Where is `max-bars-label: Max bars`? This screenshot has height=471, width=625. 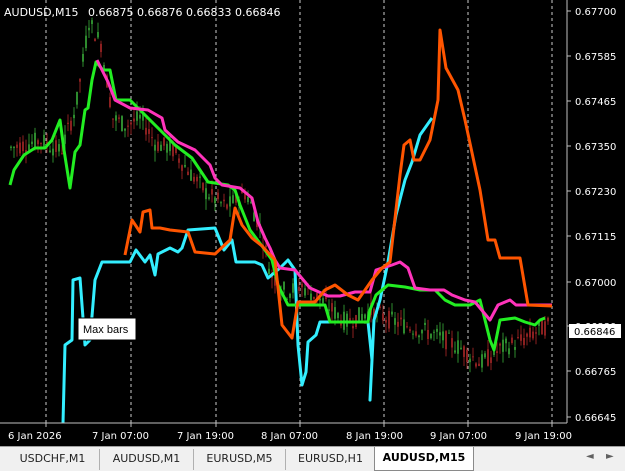
max-bars-label: Max bars is located at coordinates (106, 330).